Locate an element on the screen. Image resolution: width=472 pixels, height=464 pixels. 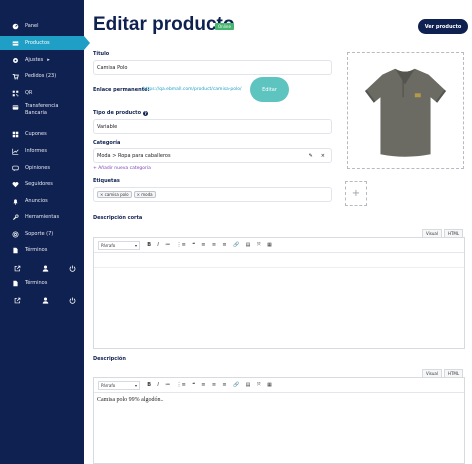
sidebar-item-label: Ajustes is located at coordinates (34, 60).